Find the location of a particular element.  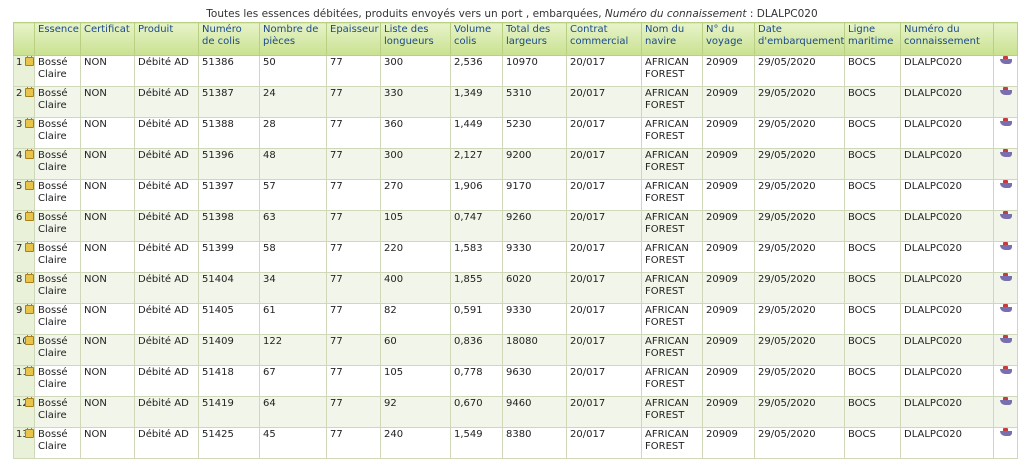

header-rownum is located at coordinates (24, 39).